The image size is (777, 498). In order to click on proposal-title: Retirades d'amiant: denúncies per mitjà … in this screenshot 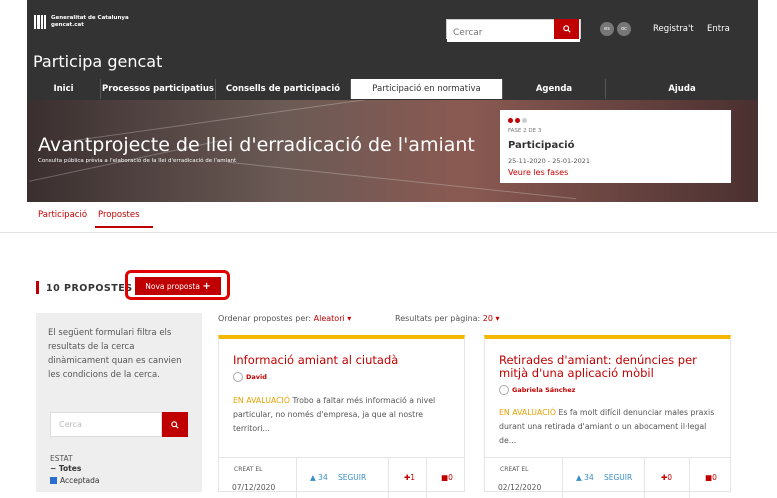, I will do `click(611, 367)`.